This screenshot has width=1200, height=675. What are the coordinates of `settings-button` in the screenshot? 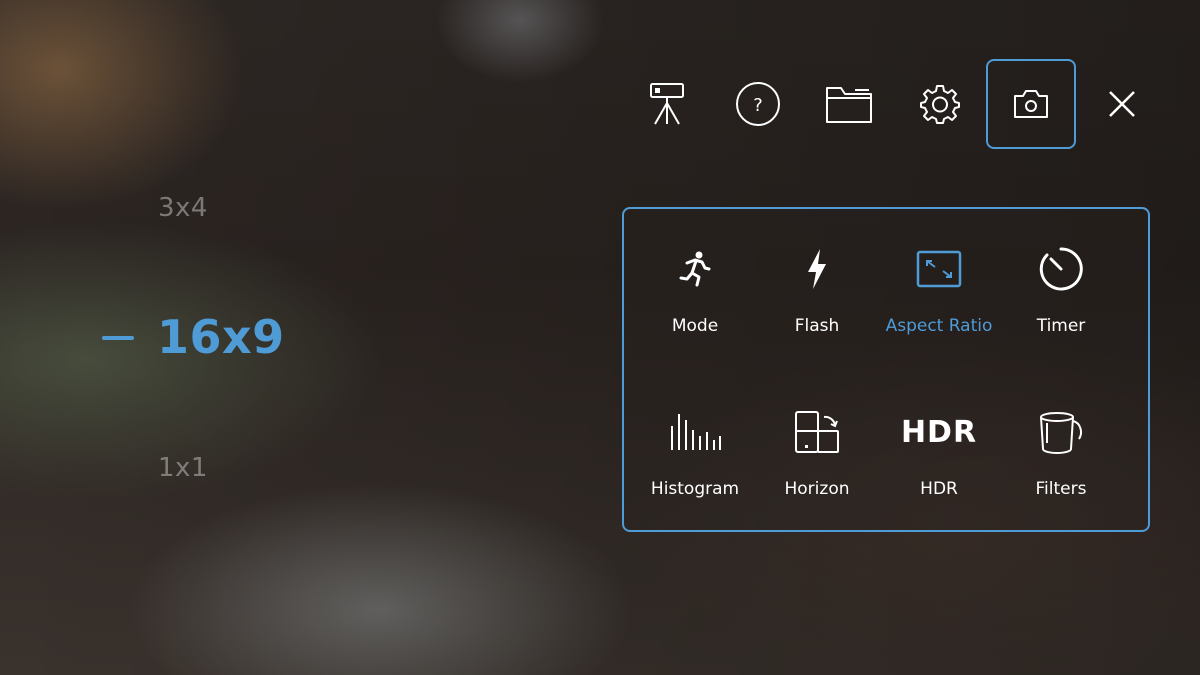 It's located at (940, 104).